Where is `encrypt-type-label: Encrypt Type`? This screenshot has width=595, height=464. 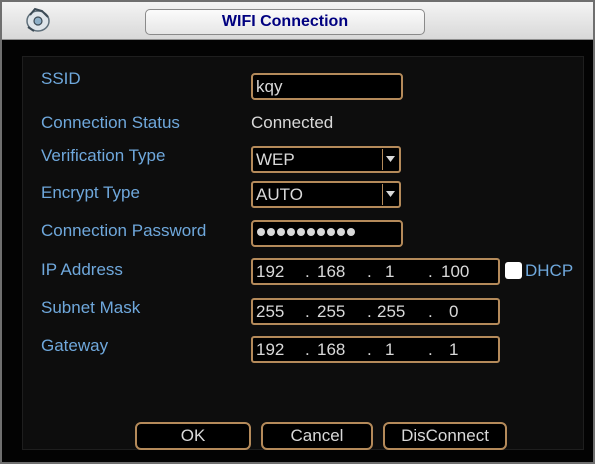 encrypt-type-label: Encrypt Type is located at coordinates (90, 192).